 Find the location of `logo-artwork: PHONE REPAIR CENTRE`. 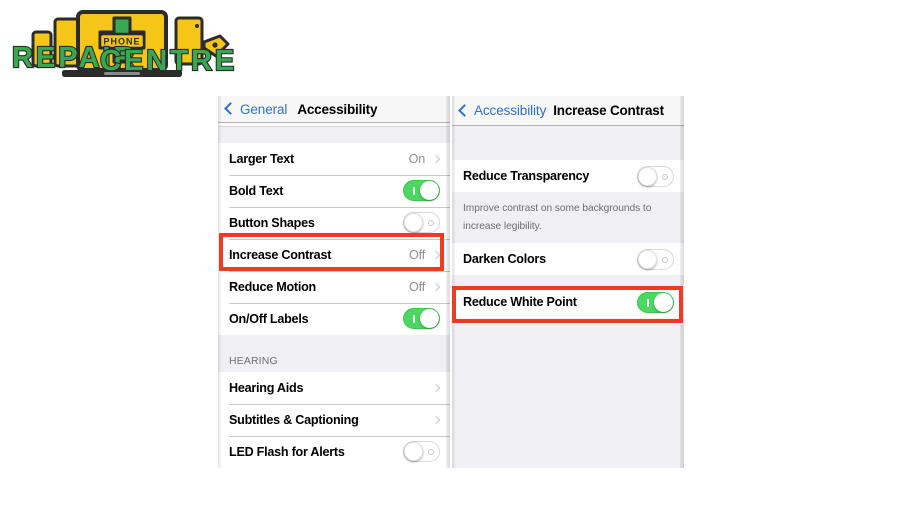

logo-artwork: PHONE REPAIR CENTRE is located at coordinates (123, 44).